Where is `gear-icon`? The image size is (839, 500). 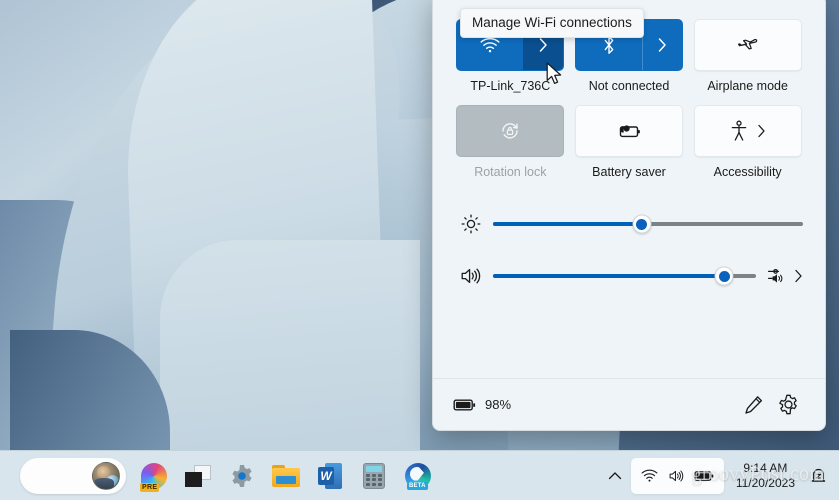 gear-icon is located at coordinates (787, 404).